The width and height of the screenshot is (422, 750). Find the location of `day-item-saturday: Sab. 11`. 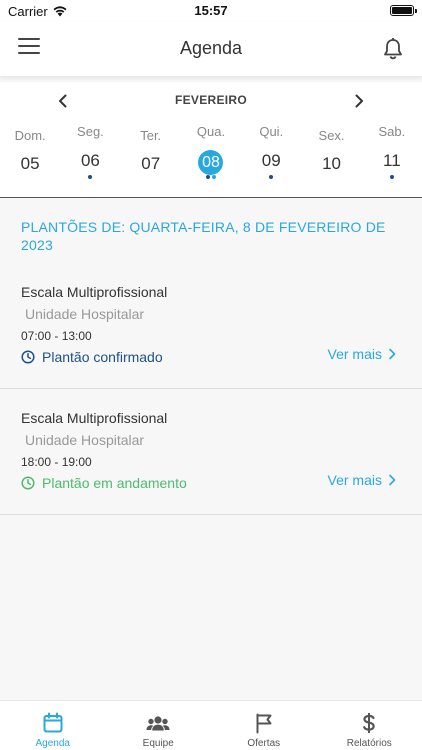

day-item-saturday: Sab. 11 is located at coordinates (392, 159).